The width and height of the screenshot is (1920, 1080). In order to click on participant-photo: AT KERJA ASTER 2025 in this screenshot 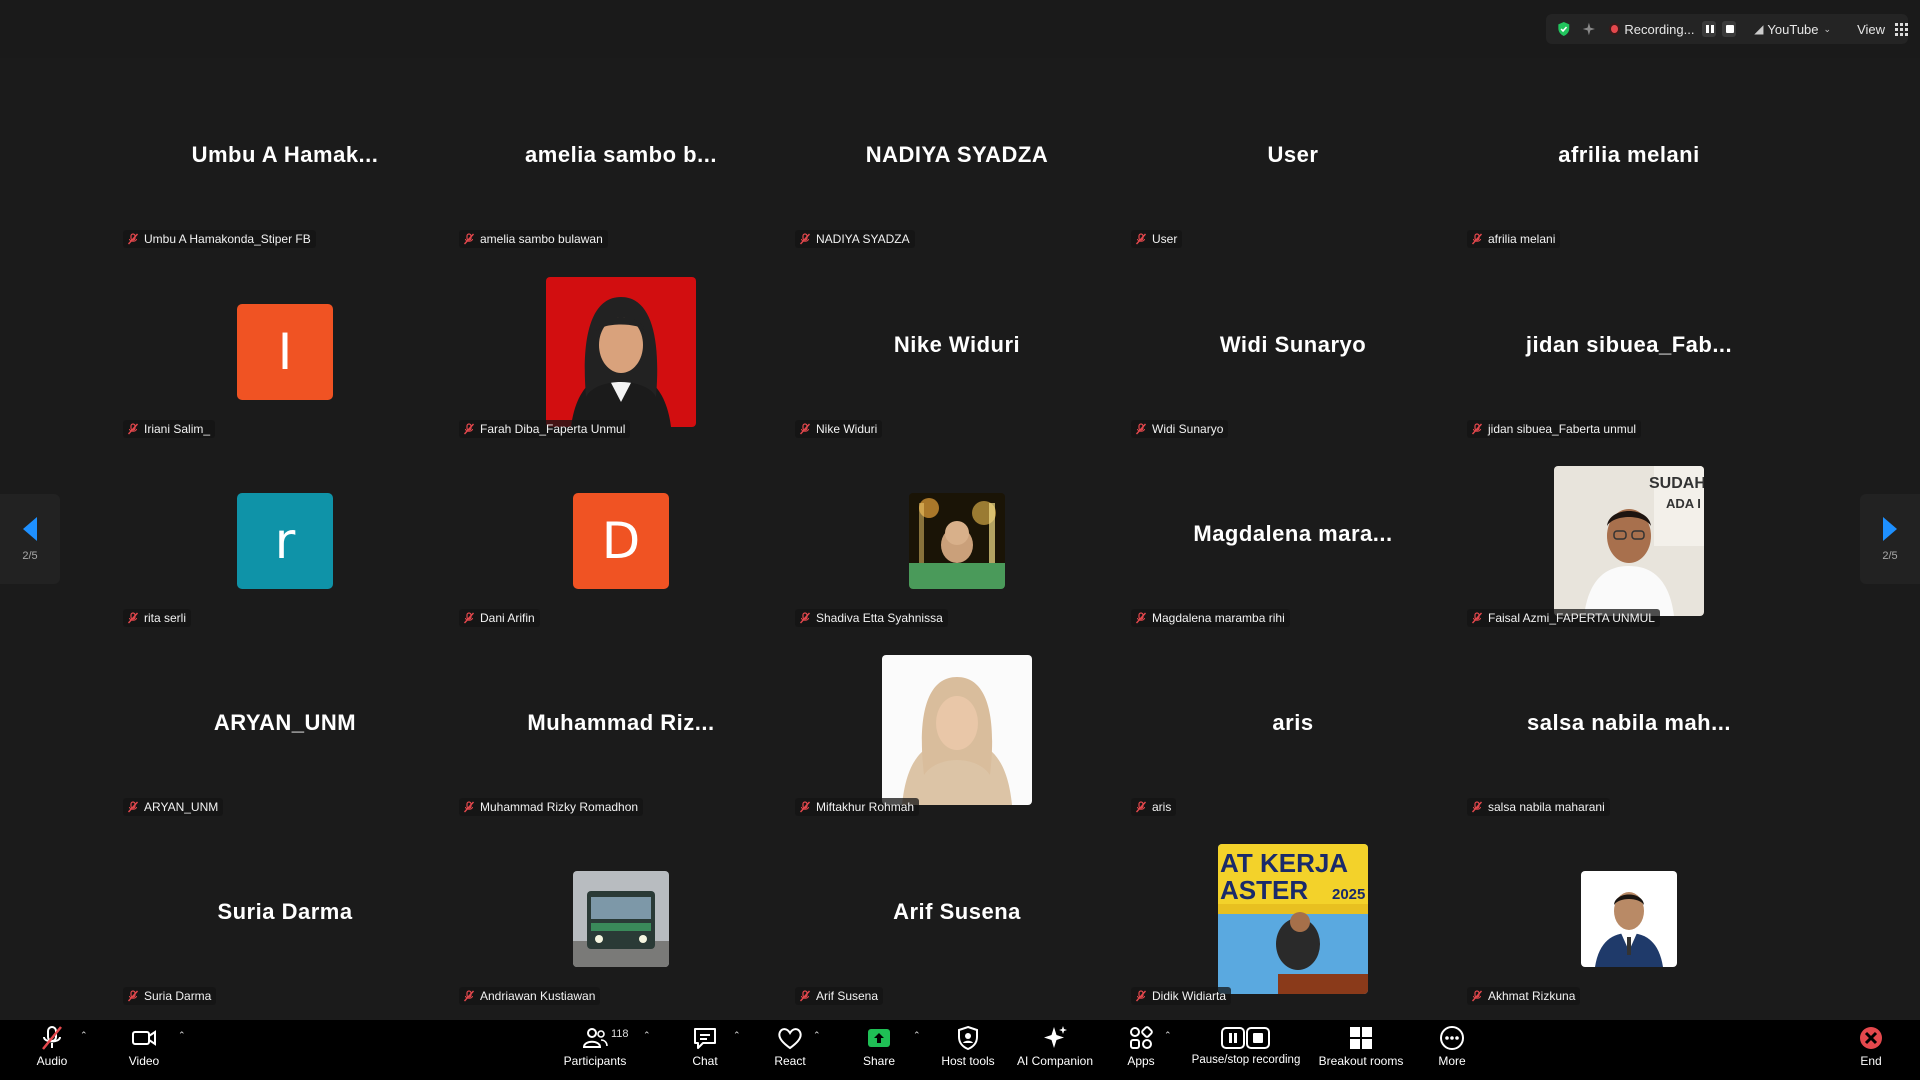, I will do `click(1293, 919)`.